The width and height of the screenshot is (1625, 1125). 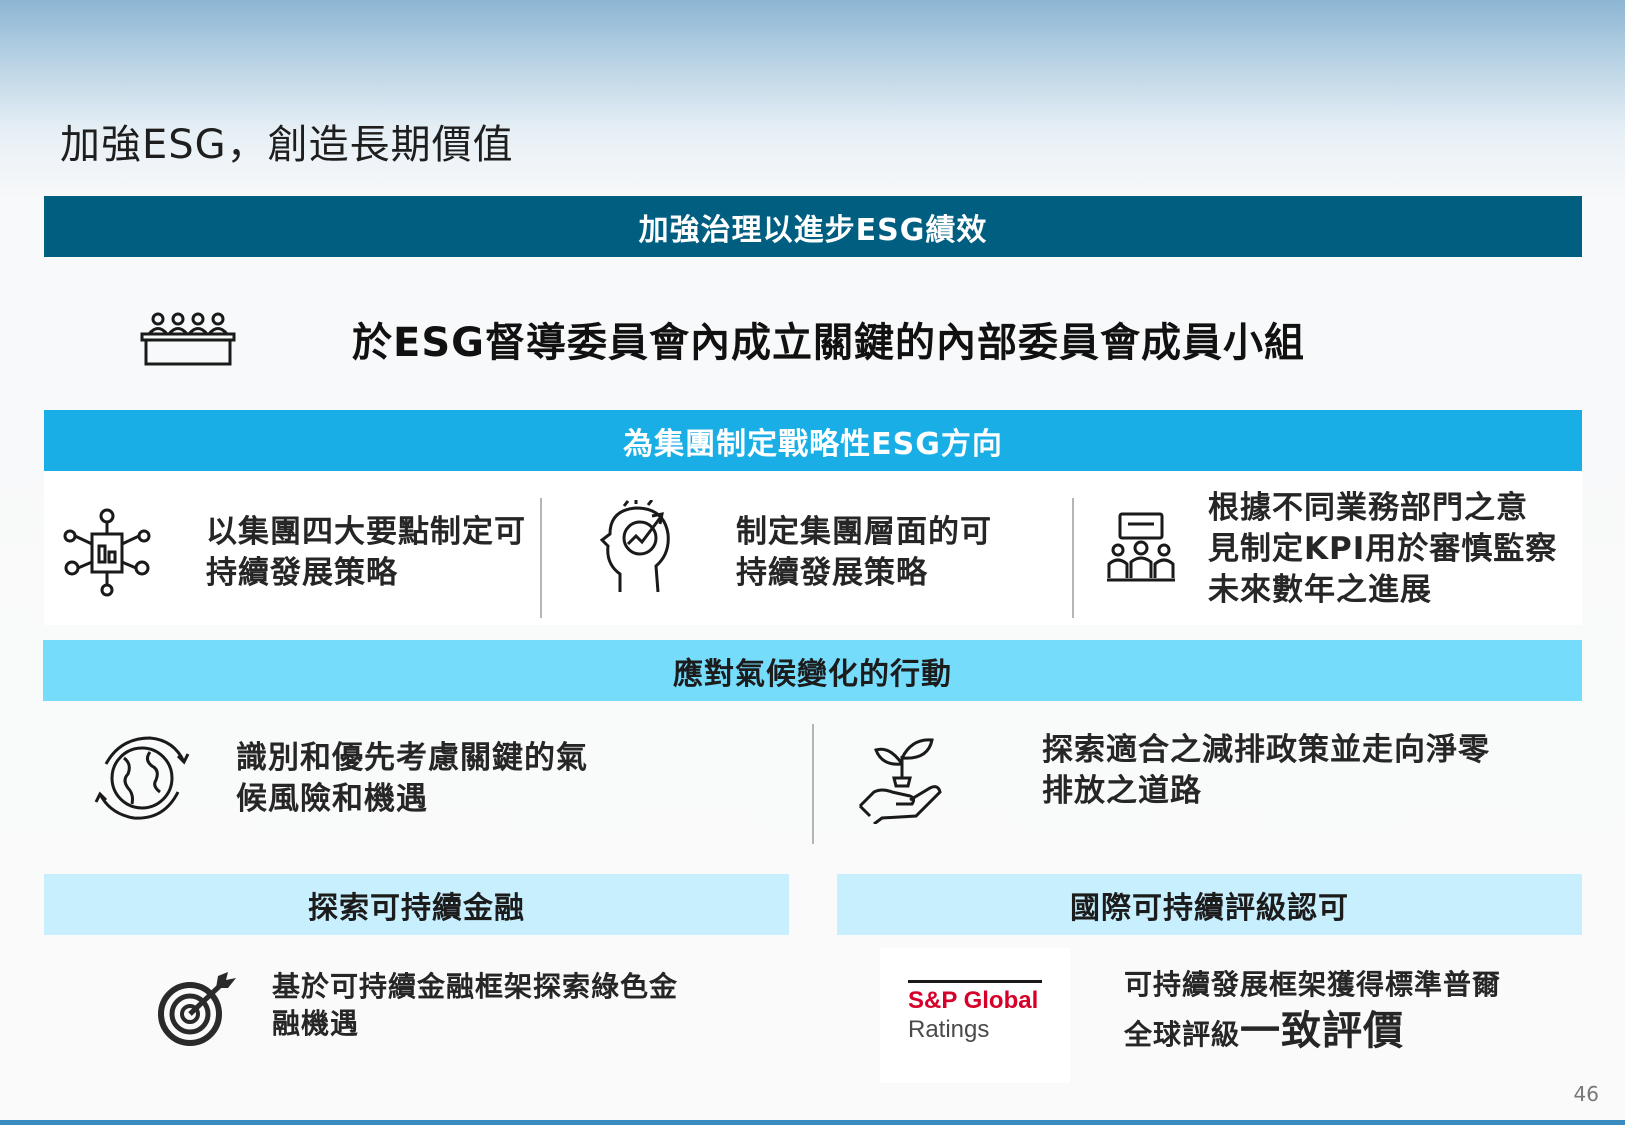 I want to click on strategy-item-3-line3: 未來數年之進展, so click(x=1320, y=590).